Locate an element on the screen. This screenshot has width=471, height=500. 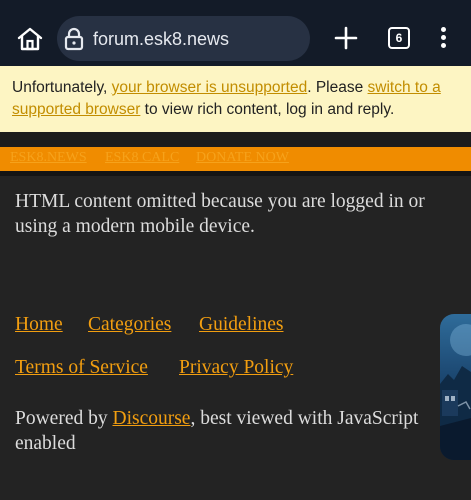
plus-icon is located at coordinates (346, 38).